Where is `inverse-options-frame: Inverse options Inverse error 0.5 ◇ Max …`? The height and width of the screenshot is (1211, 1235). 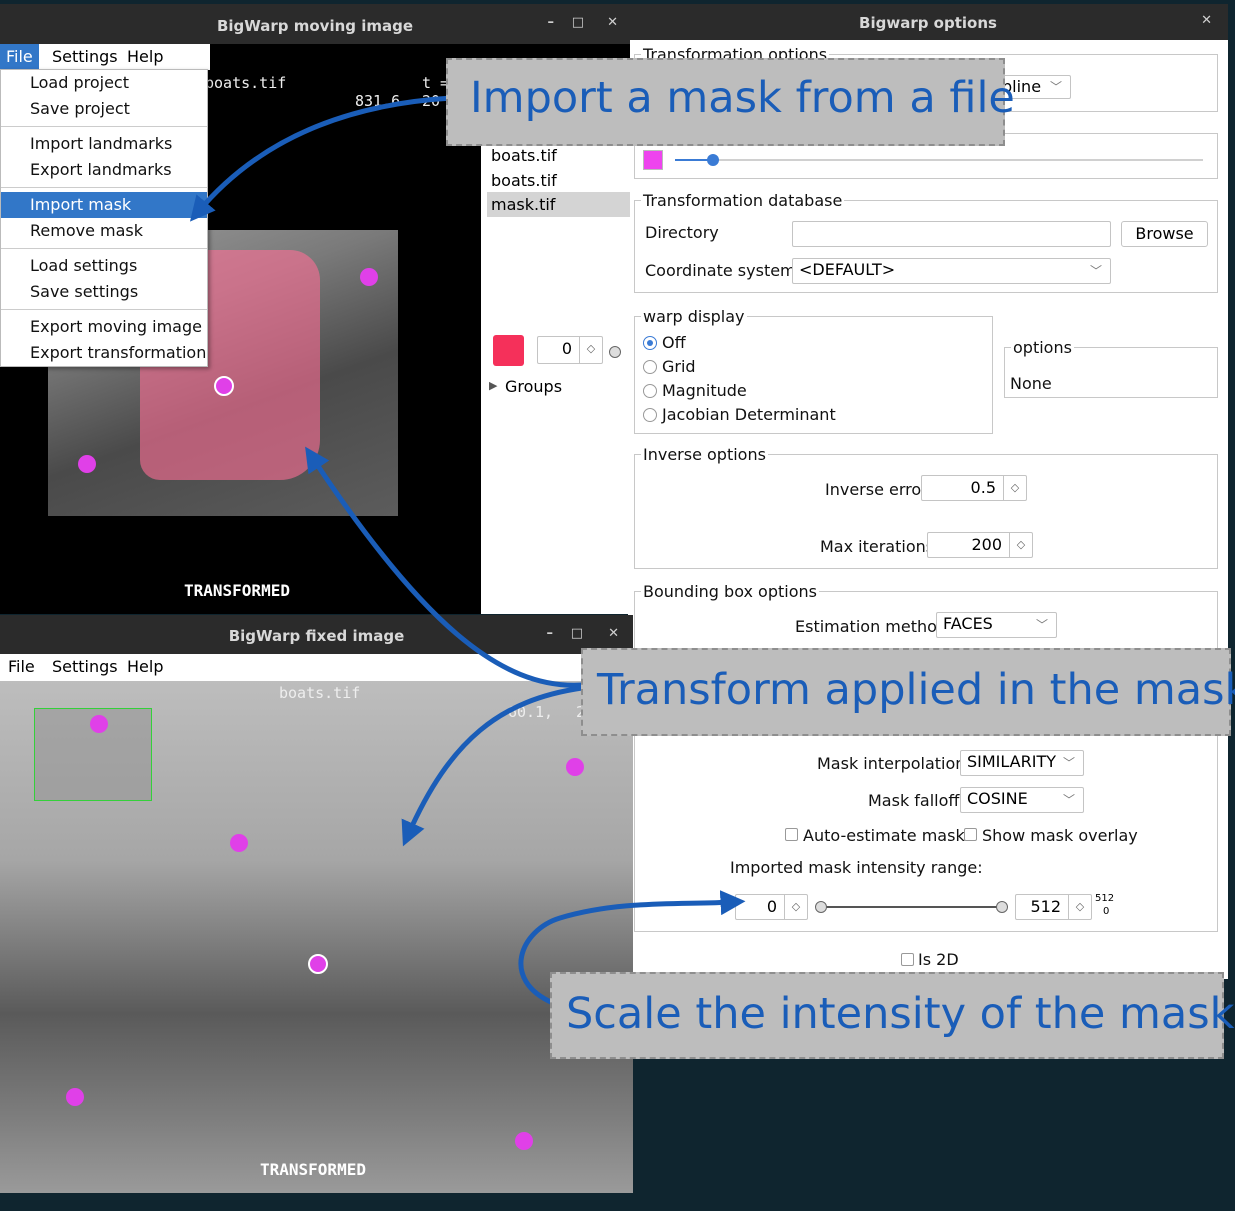
inverse-options-frame: Inverse options Inverse error 0.5 ◇ Max … is located at coordinates (926, 507).